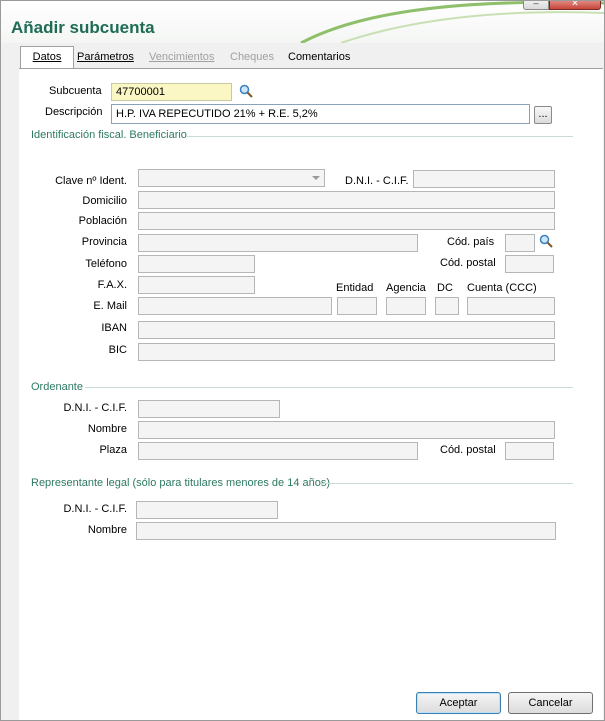 The height and width of the screenshot is (721, 605). Describe the element at coordinates (346, 221) in the screenshot. I see `poblacion-input` at that location.